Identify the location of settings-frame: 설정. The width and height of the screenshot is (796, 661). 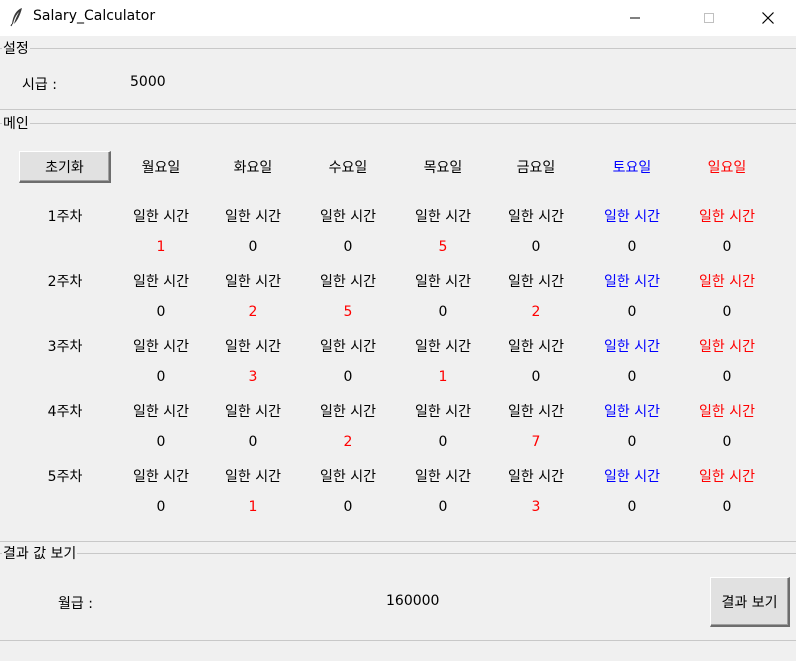
(398, 74).